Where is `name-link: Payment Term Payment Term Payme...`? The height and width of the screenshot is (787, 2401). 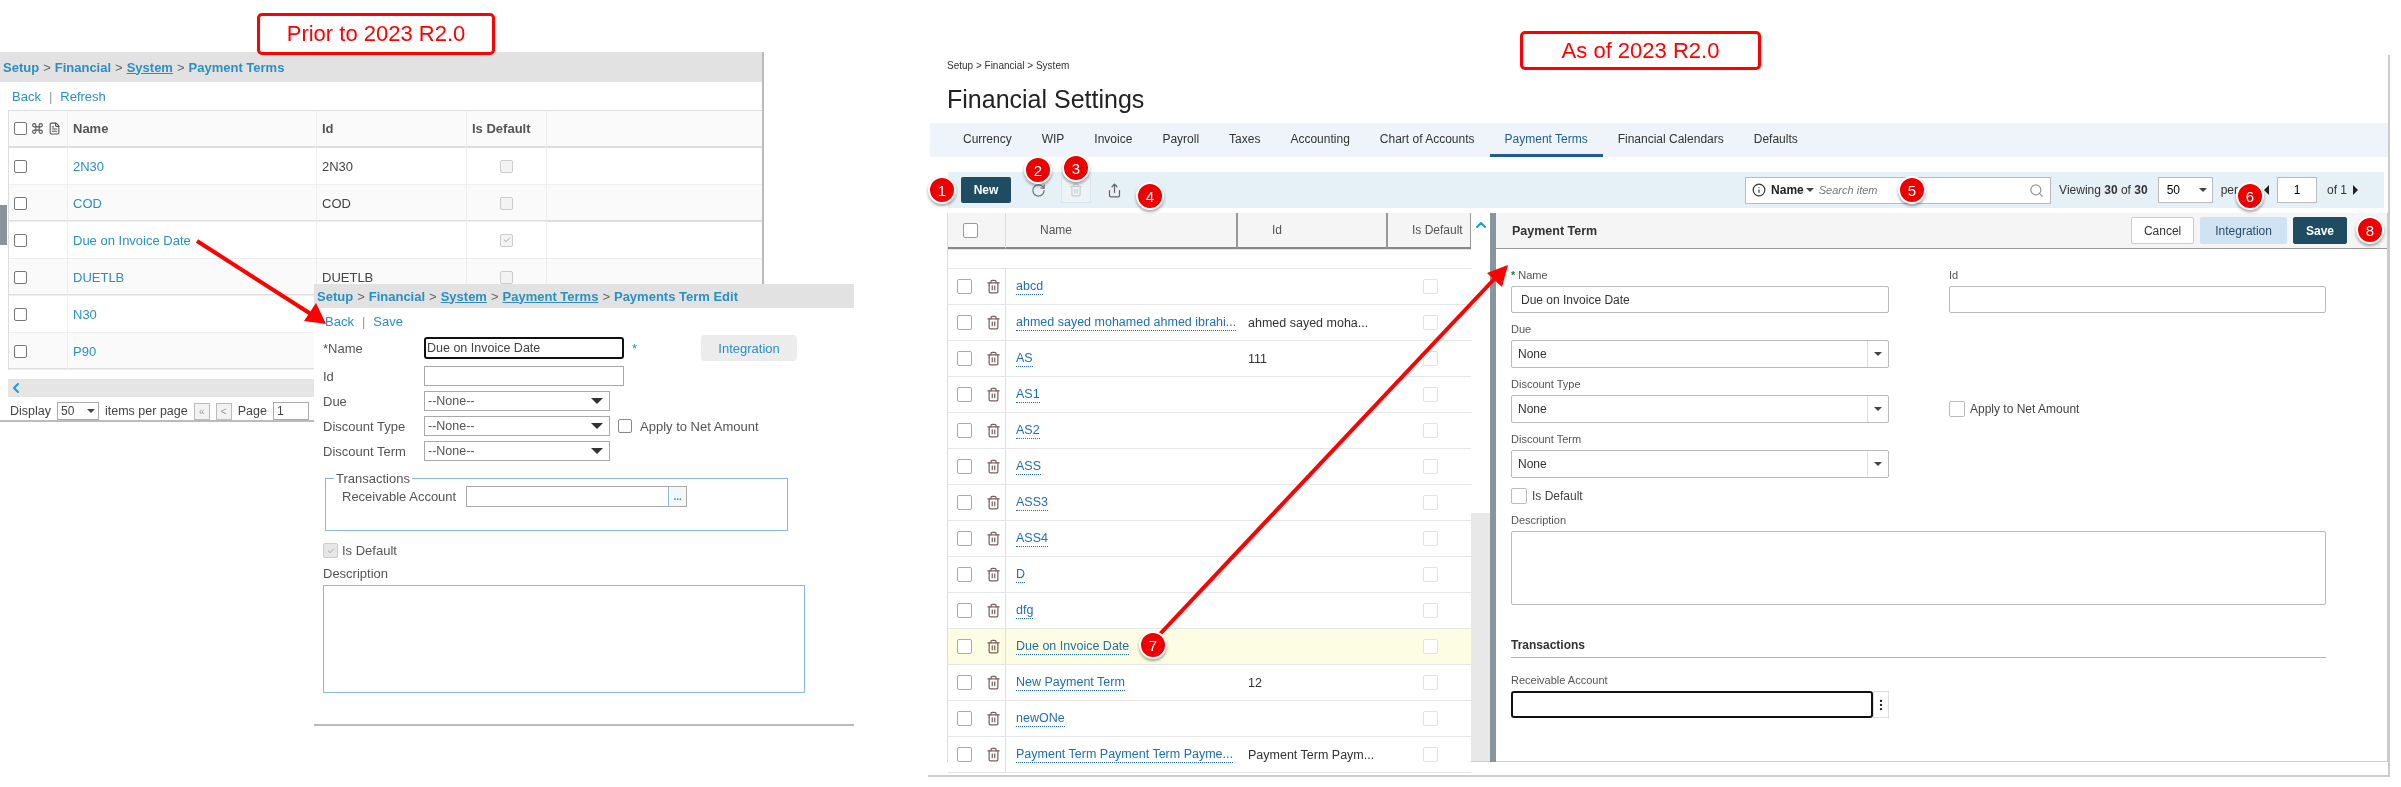
name-link: Payment Term Payment Term Payme... is located at coordinates (1124, 754).